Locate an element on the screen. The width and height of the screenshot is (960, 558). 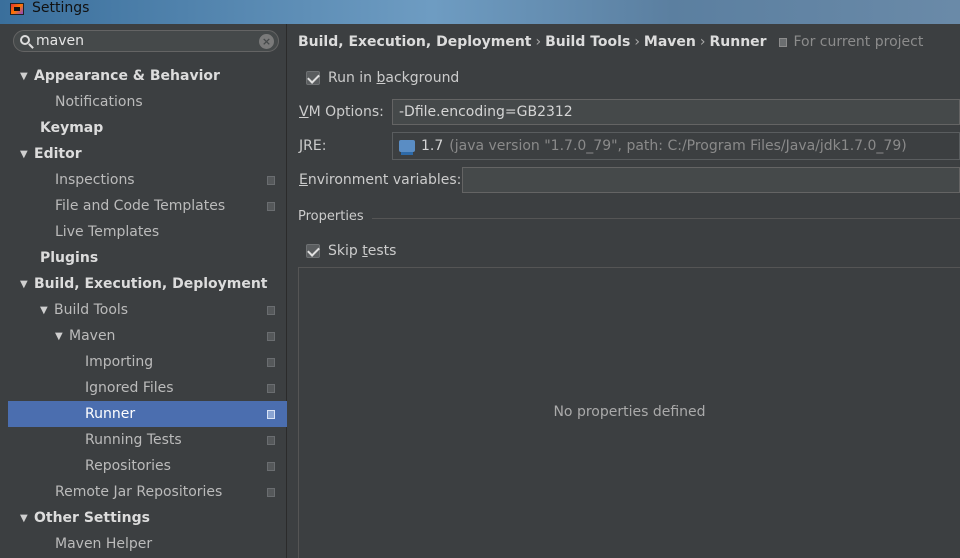
sidebar-item-maven-helper: Maven Helper is located at coordinates (147, 544).